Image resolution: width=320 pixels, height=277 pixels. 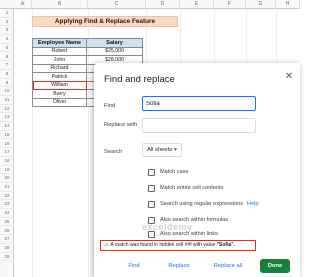 What do you see at coordinates (167, 227) in the screenshot?
I see `watermark-logo: exceldemy` at bounding box center [167, 227].